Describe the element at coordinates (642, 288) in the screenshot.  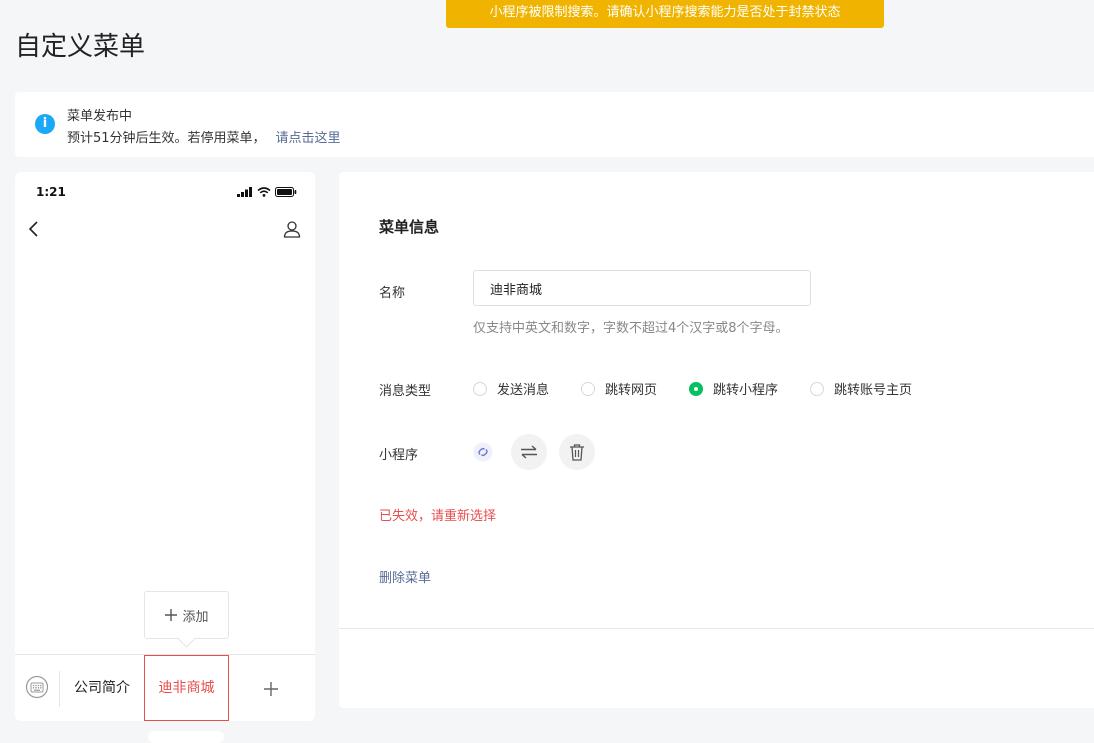
I see `name-input` at that location.